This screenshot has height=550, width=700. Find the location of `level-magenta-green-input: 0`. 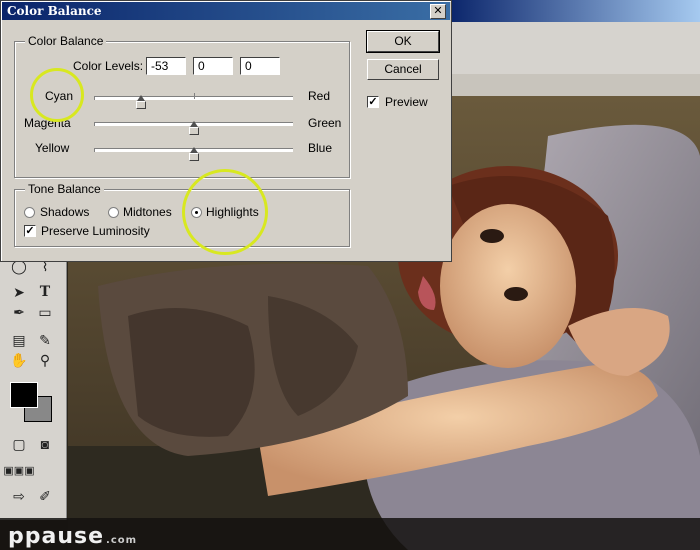

level-magenta-green-input: 0 is located at coordinates (213, 66).